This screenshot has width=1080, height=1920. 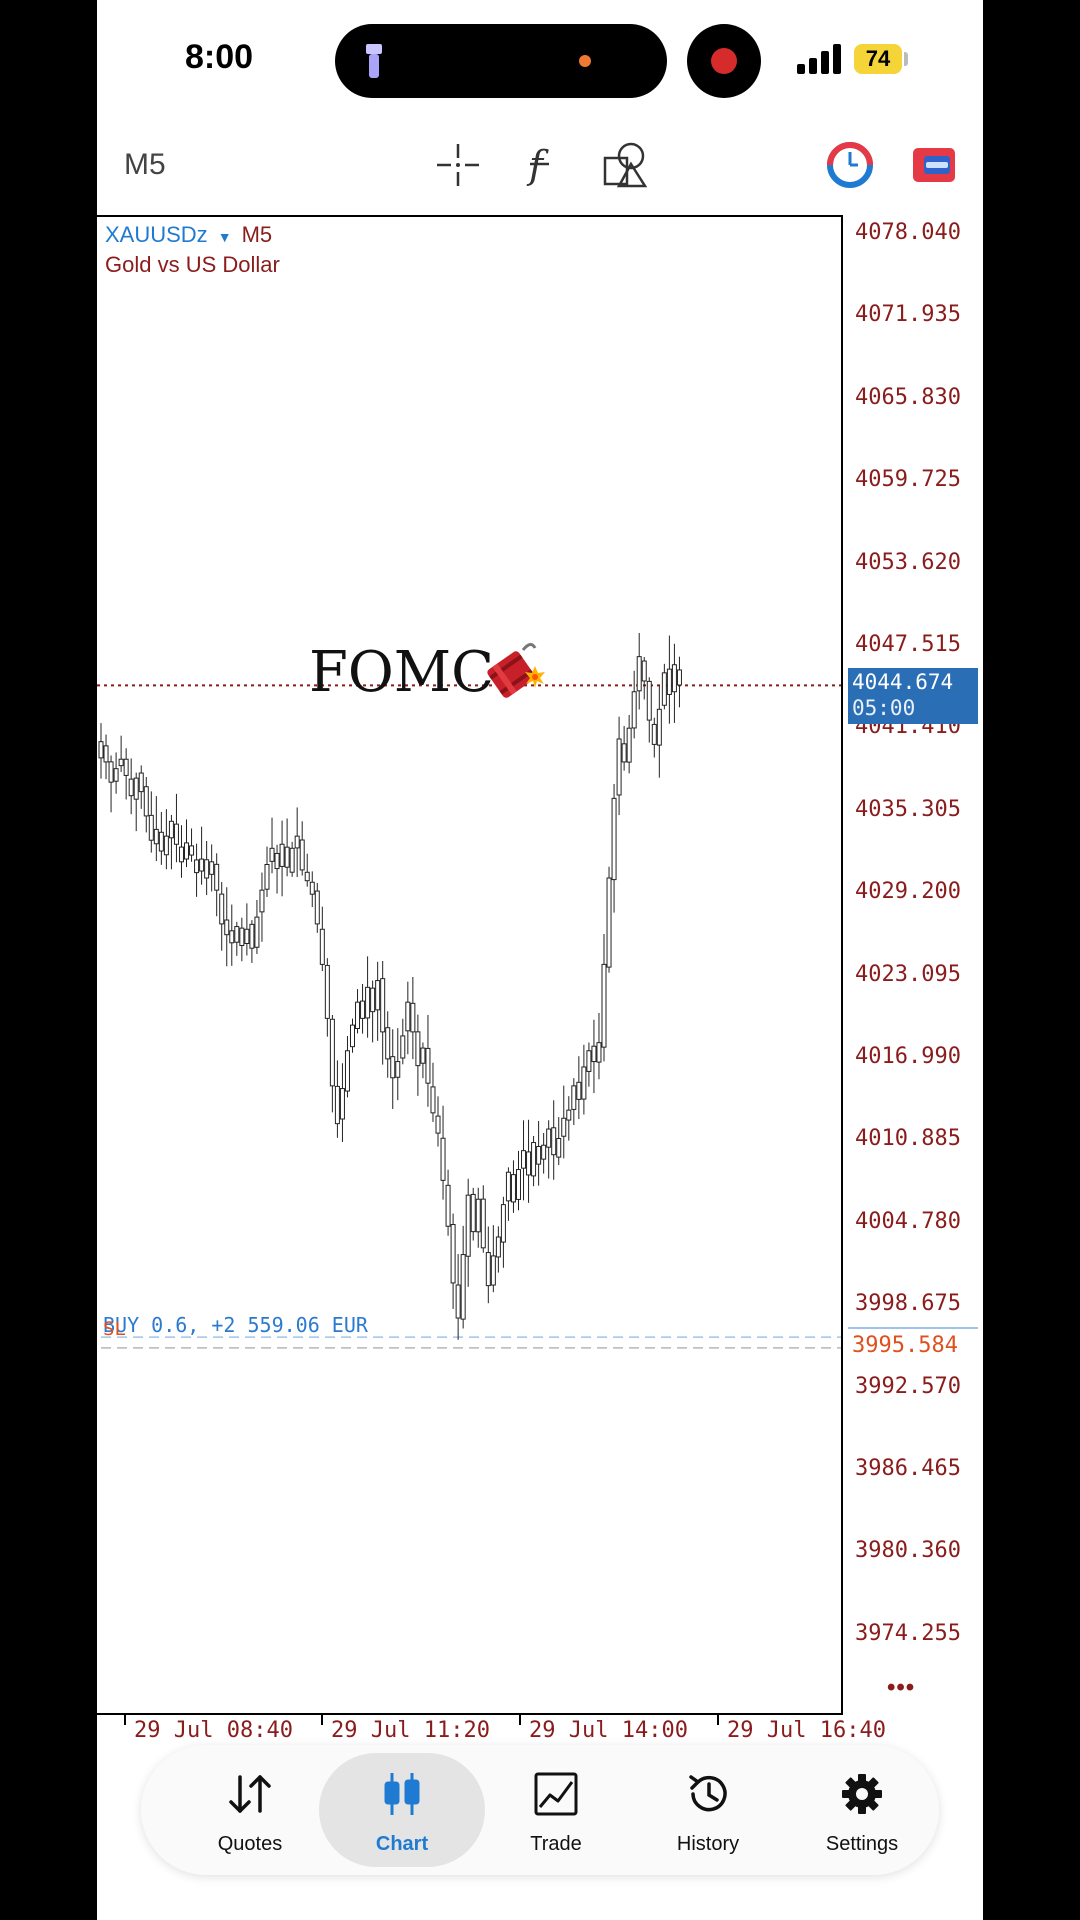 What do you see at coordinates (913, 1344) in the screenshot?
I see `sl-price-box: 3995.584` at bounding box center [913, 1344].